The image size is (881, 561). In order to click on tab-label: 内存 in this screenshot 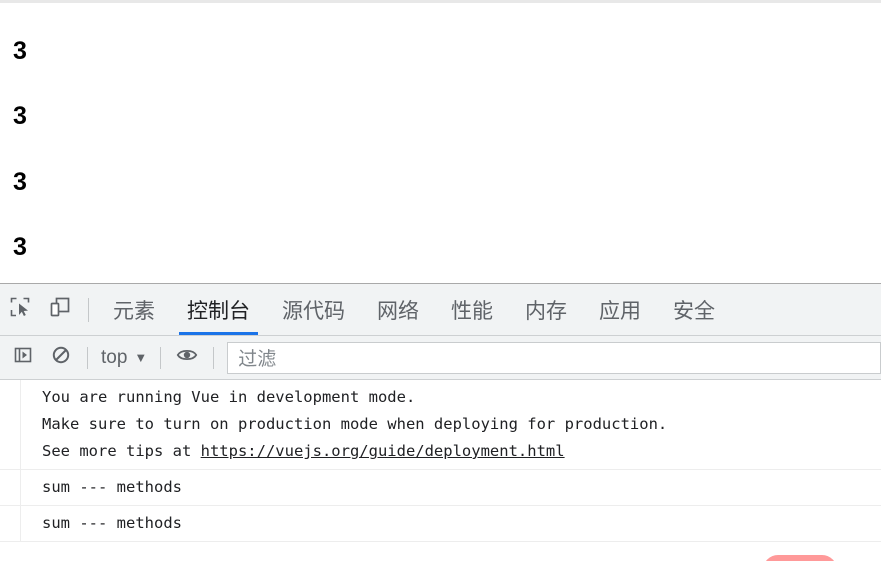, I will do `click(546, 311)`.